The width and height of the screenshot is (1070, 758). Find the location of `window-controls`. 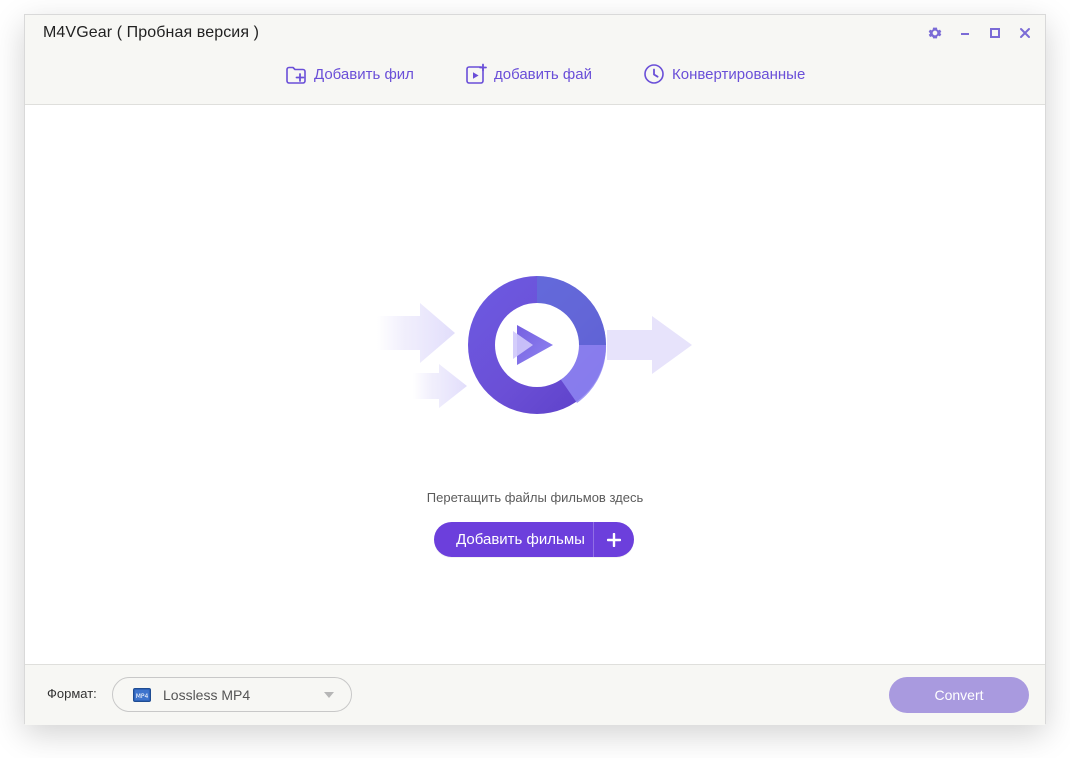

window-controls is located at coordinates (980, 33).